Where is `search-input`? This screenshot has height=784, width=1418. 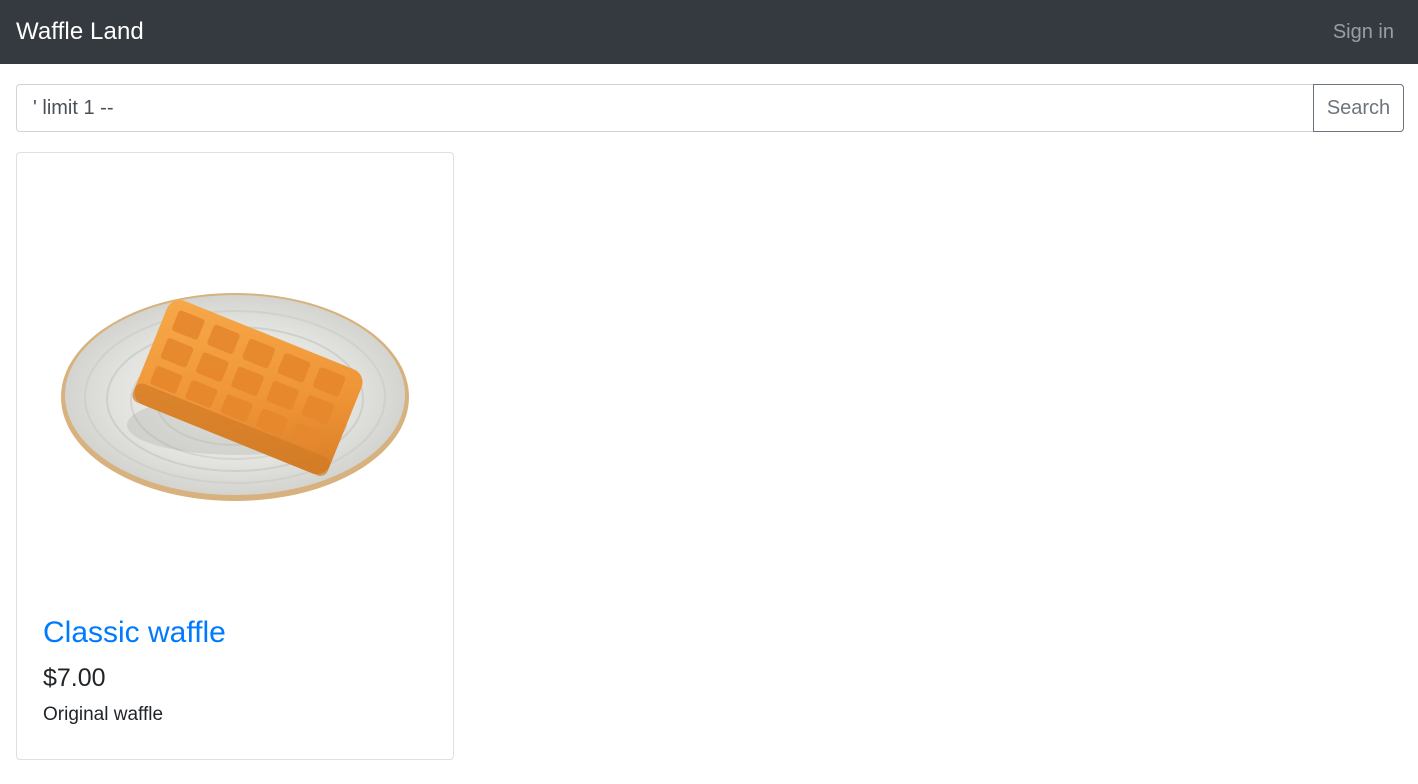 search-input is located at coordinates (664, 108).